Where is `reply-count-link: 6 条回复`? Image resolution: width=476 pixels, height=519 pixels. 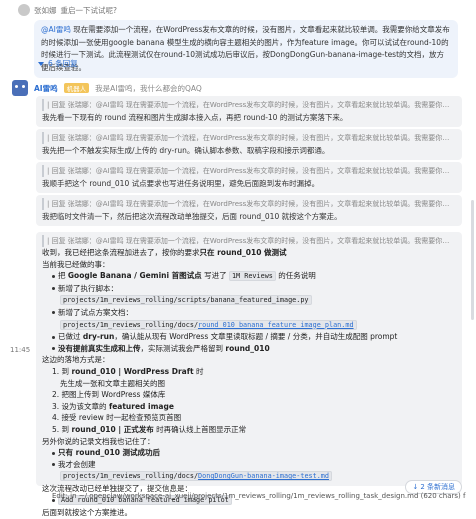 reply-count-link: 6 条回复 is located at coordinates (58, 63).